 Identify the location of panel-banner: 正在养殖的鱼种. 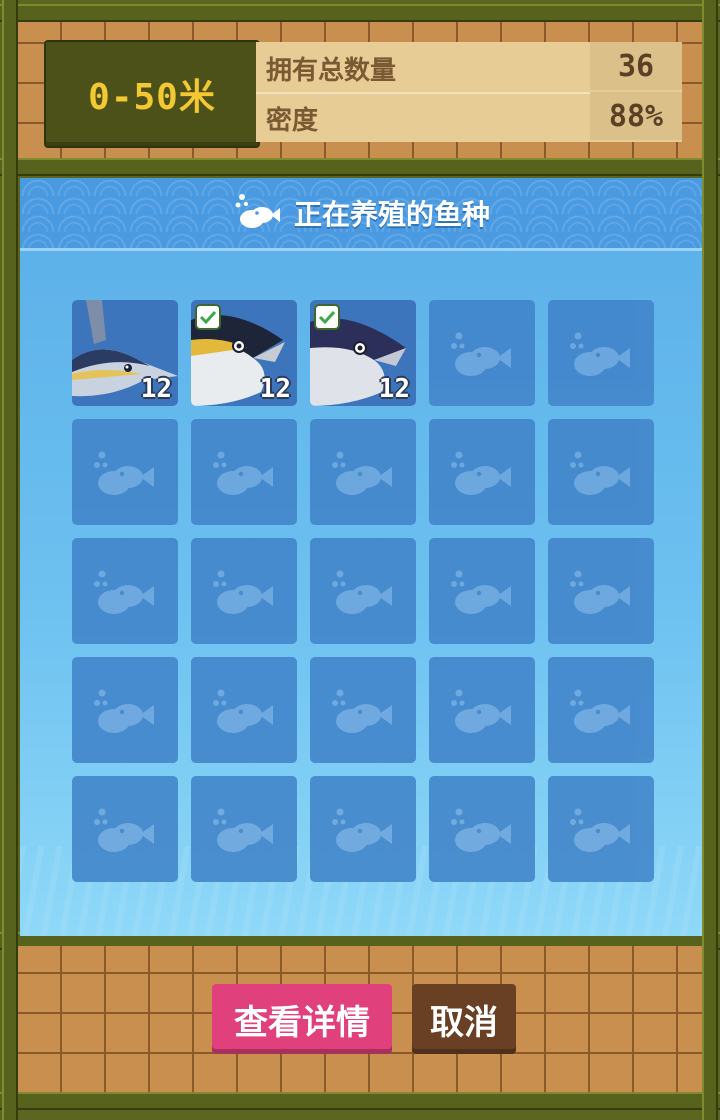
(361, 214).